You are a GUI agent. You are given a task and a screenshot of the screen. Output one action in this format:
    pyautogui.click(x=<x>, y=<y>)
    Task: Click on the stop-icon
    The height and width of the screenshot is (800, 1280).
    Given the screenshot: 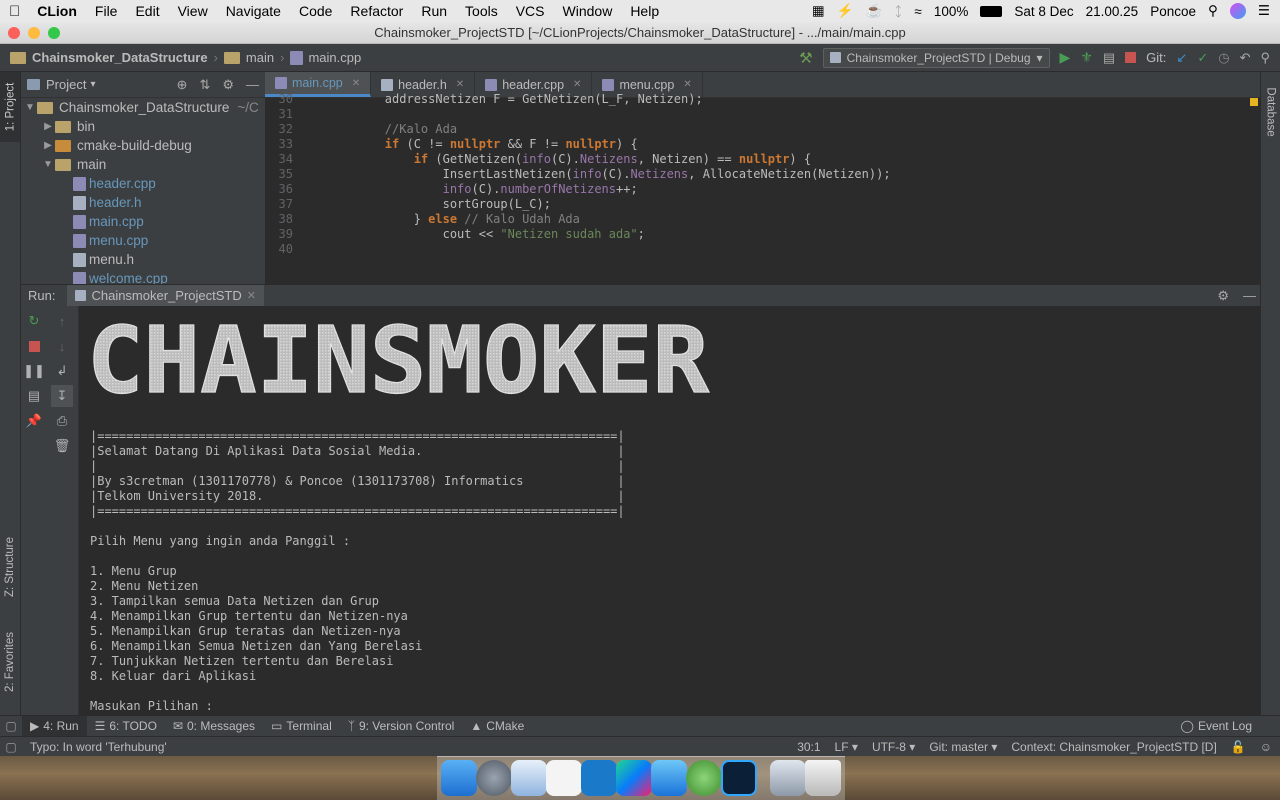 What is the action you would take?
    pyautogui.click(x=34, y=346)
    